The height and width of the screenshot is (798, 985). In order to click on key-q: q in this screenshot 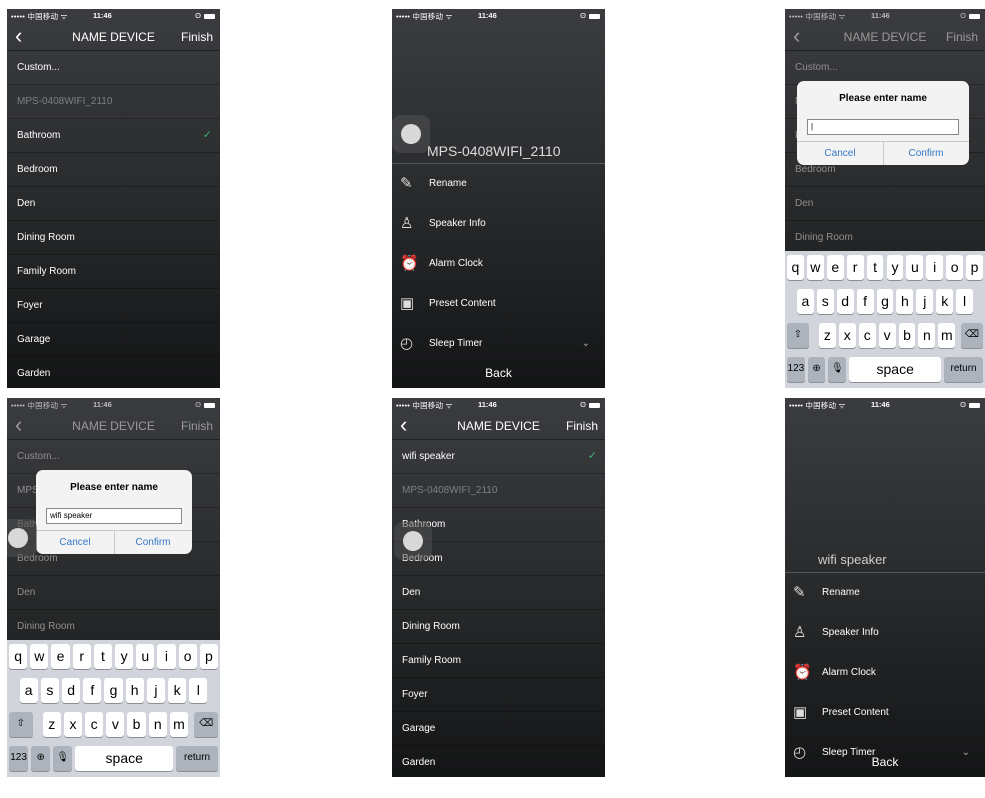, I will do `click(795, 267)`.